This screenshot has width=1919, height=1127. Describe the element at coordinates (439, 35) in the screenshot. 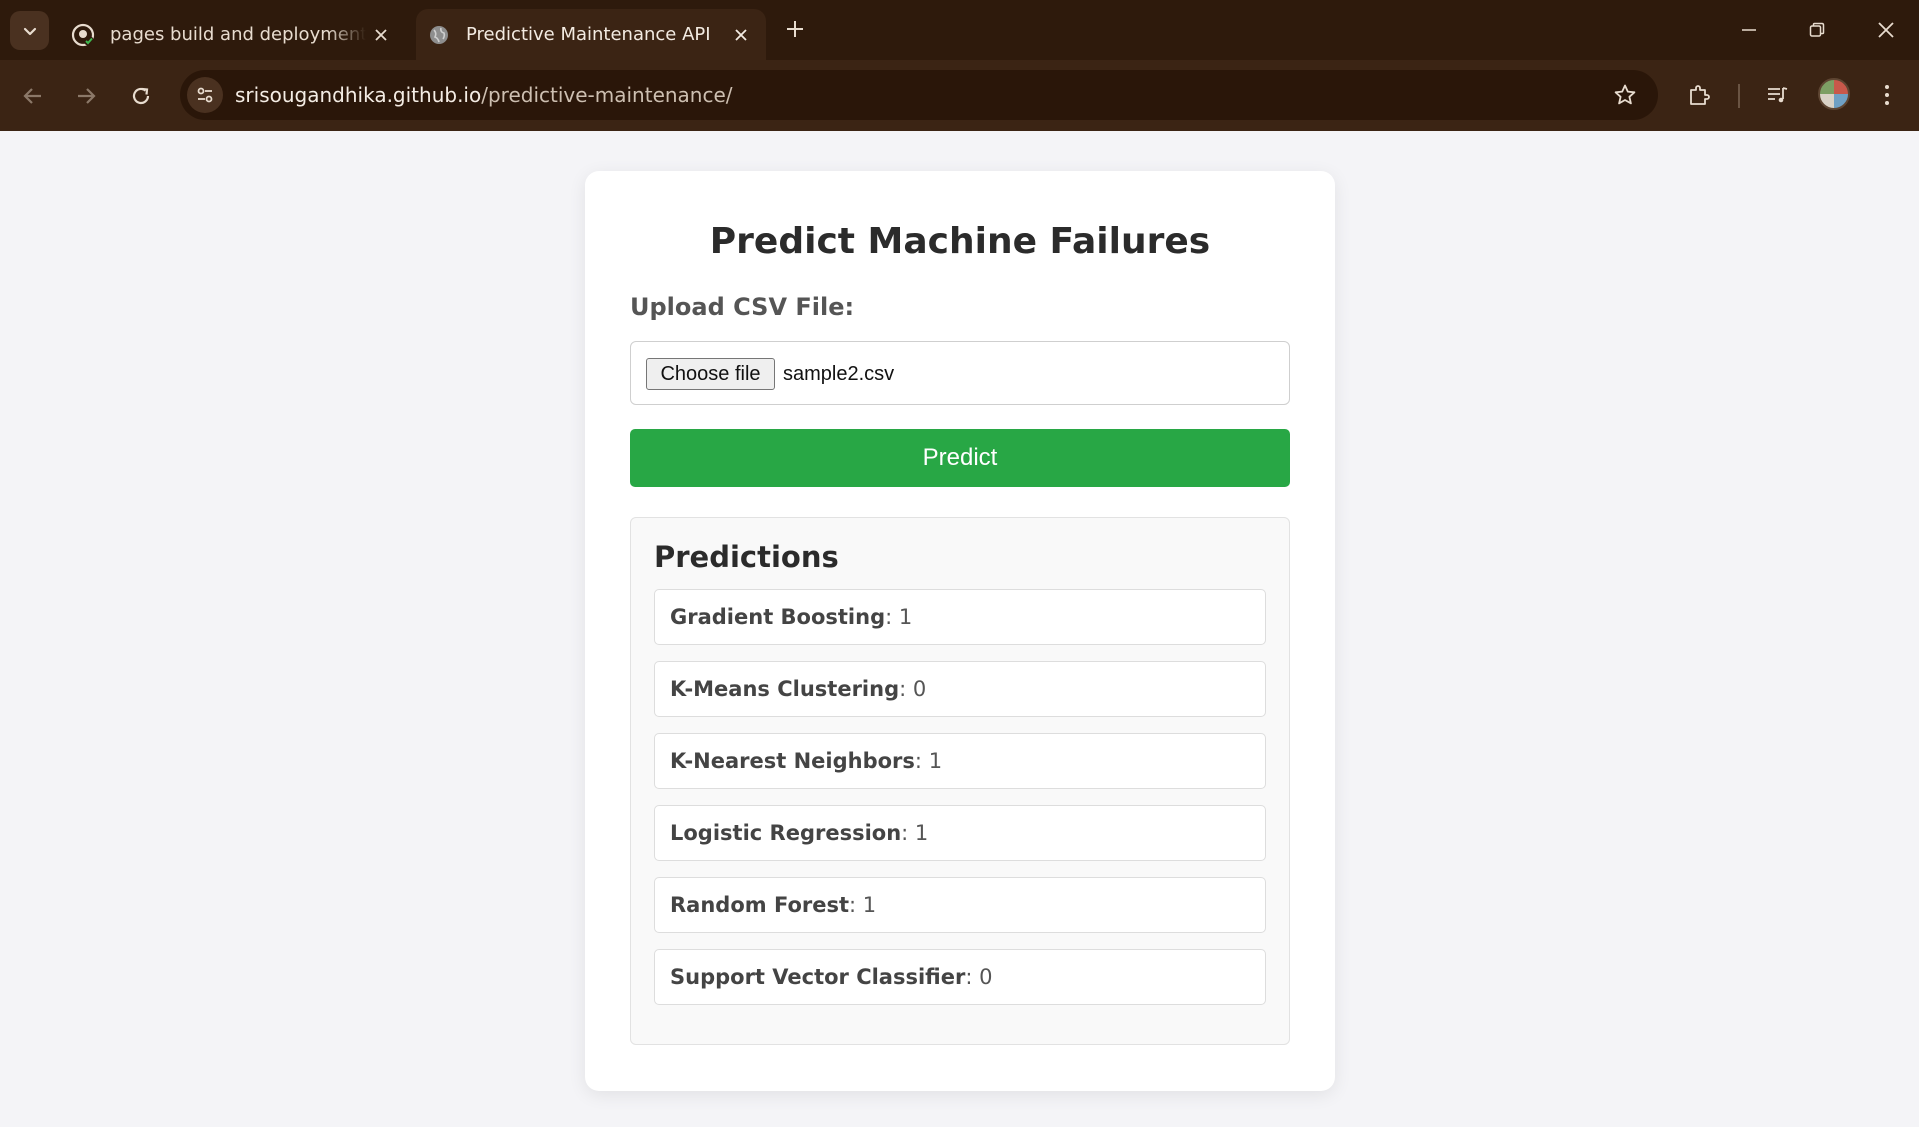

I see `globe-icon` at that location.